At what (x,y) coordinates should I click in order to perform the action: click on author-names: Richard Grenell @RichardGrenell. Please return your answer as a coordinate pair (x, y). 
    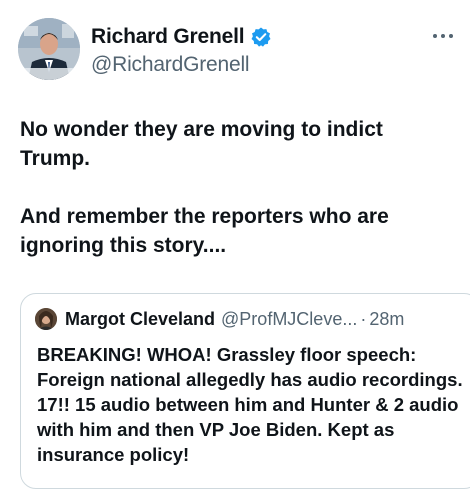
    Looking at the image, I should click on (181, 50).